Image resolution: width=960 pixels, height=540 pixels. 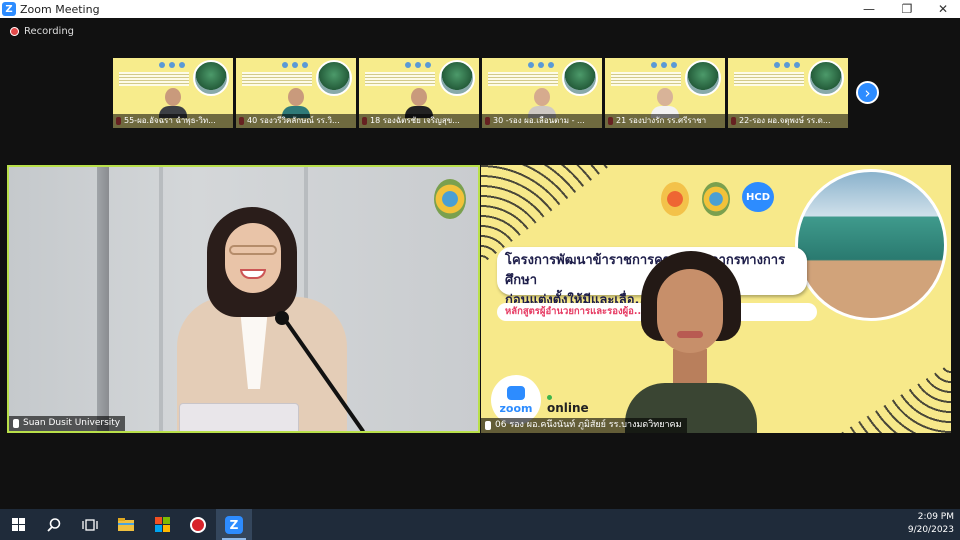 I want to click on participant-thumbnail: 21 รองปางรัก รร.ศรีราชา, so click(x=665, y=93).